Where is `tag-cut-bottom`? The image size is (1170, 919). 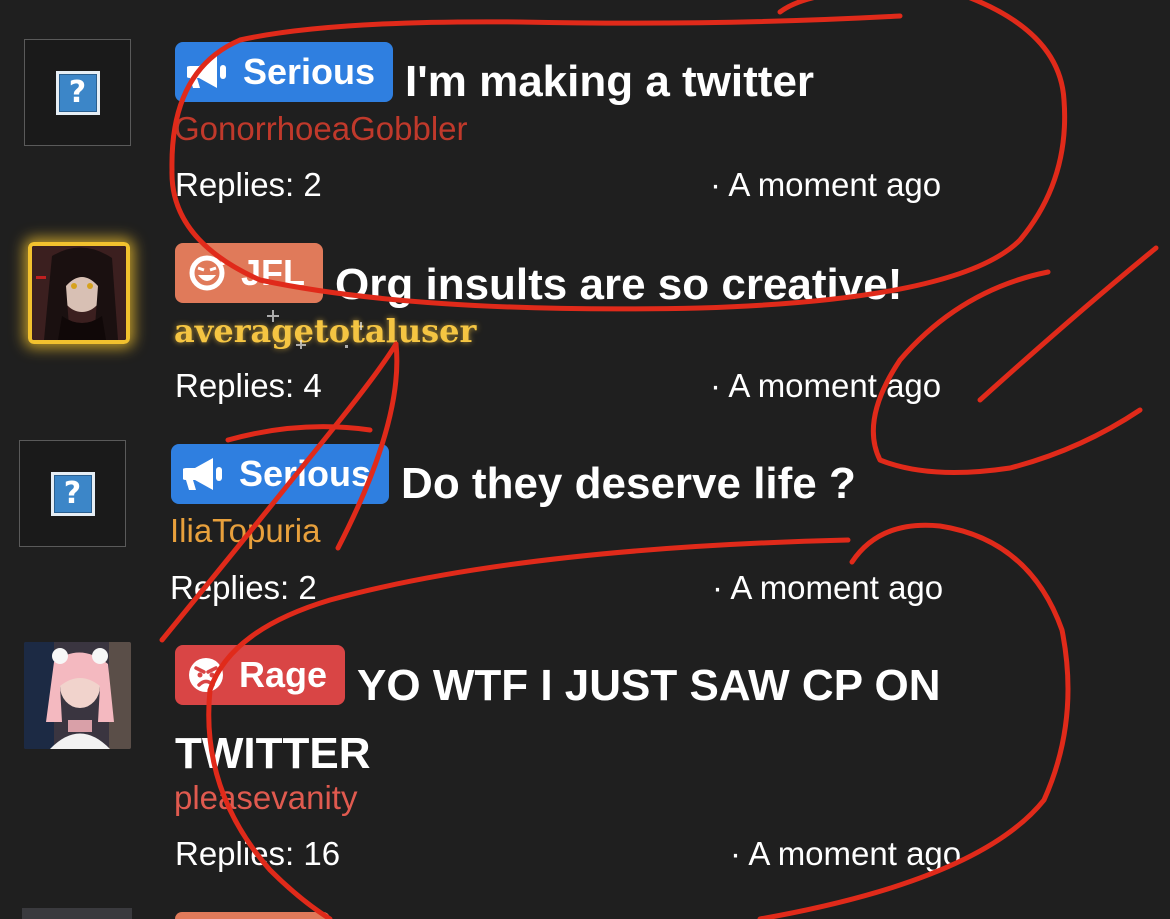
tag-cut-bottom is located at coordinates (252, 915).